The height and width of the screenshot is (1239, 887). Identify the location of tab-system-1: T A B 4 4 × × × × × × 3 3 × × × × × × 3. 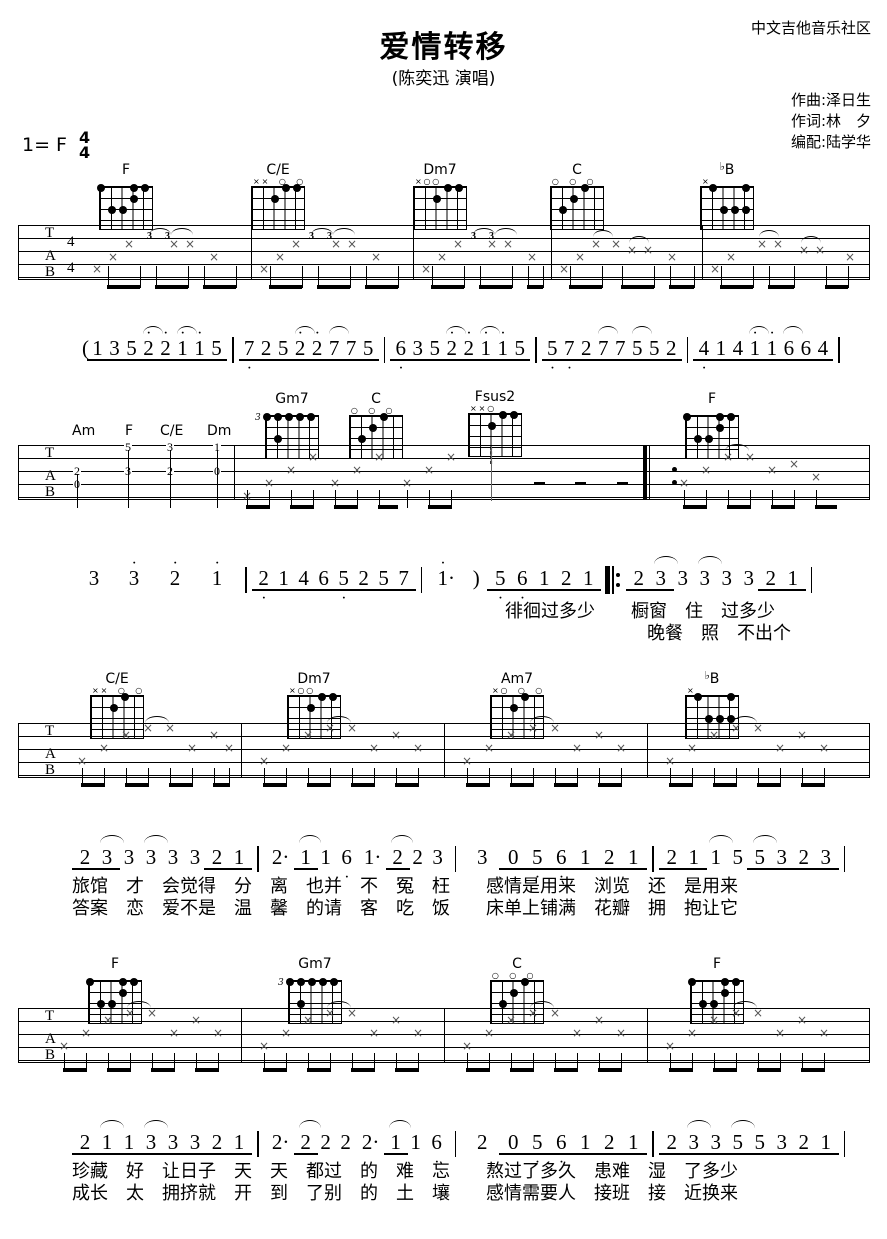
(444, 257).